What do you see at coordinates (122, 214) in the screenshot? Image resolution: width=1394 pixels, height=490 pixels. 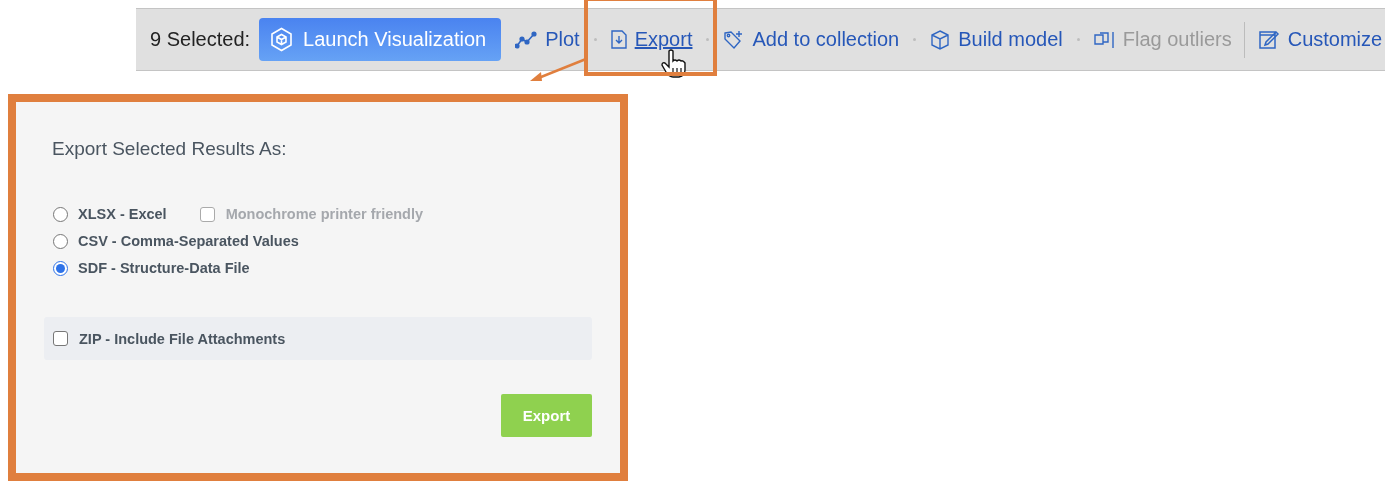 I see `format-label: XLSX - Excel` at bounding box center [122, 214].